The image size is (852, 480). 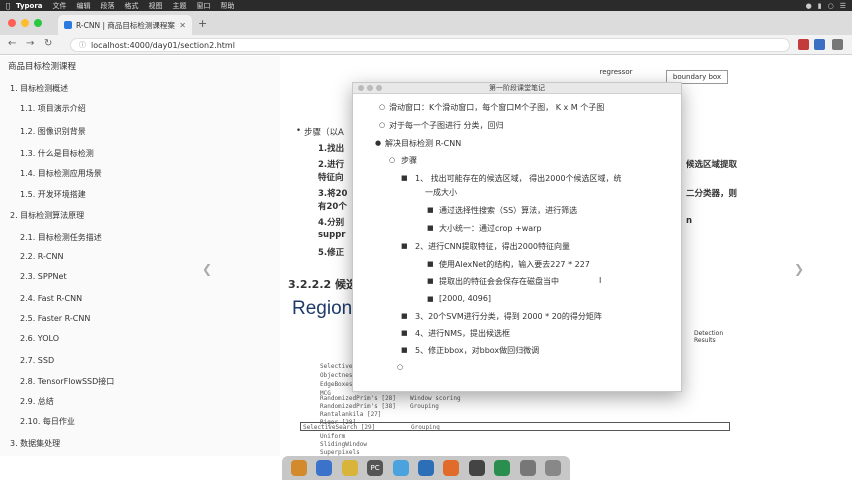 I want to click on menu-app-name: Typora, so click(x=29, y=6).